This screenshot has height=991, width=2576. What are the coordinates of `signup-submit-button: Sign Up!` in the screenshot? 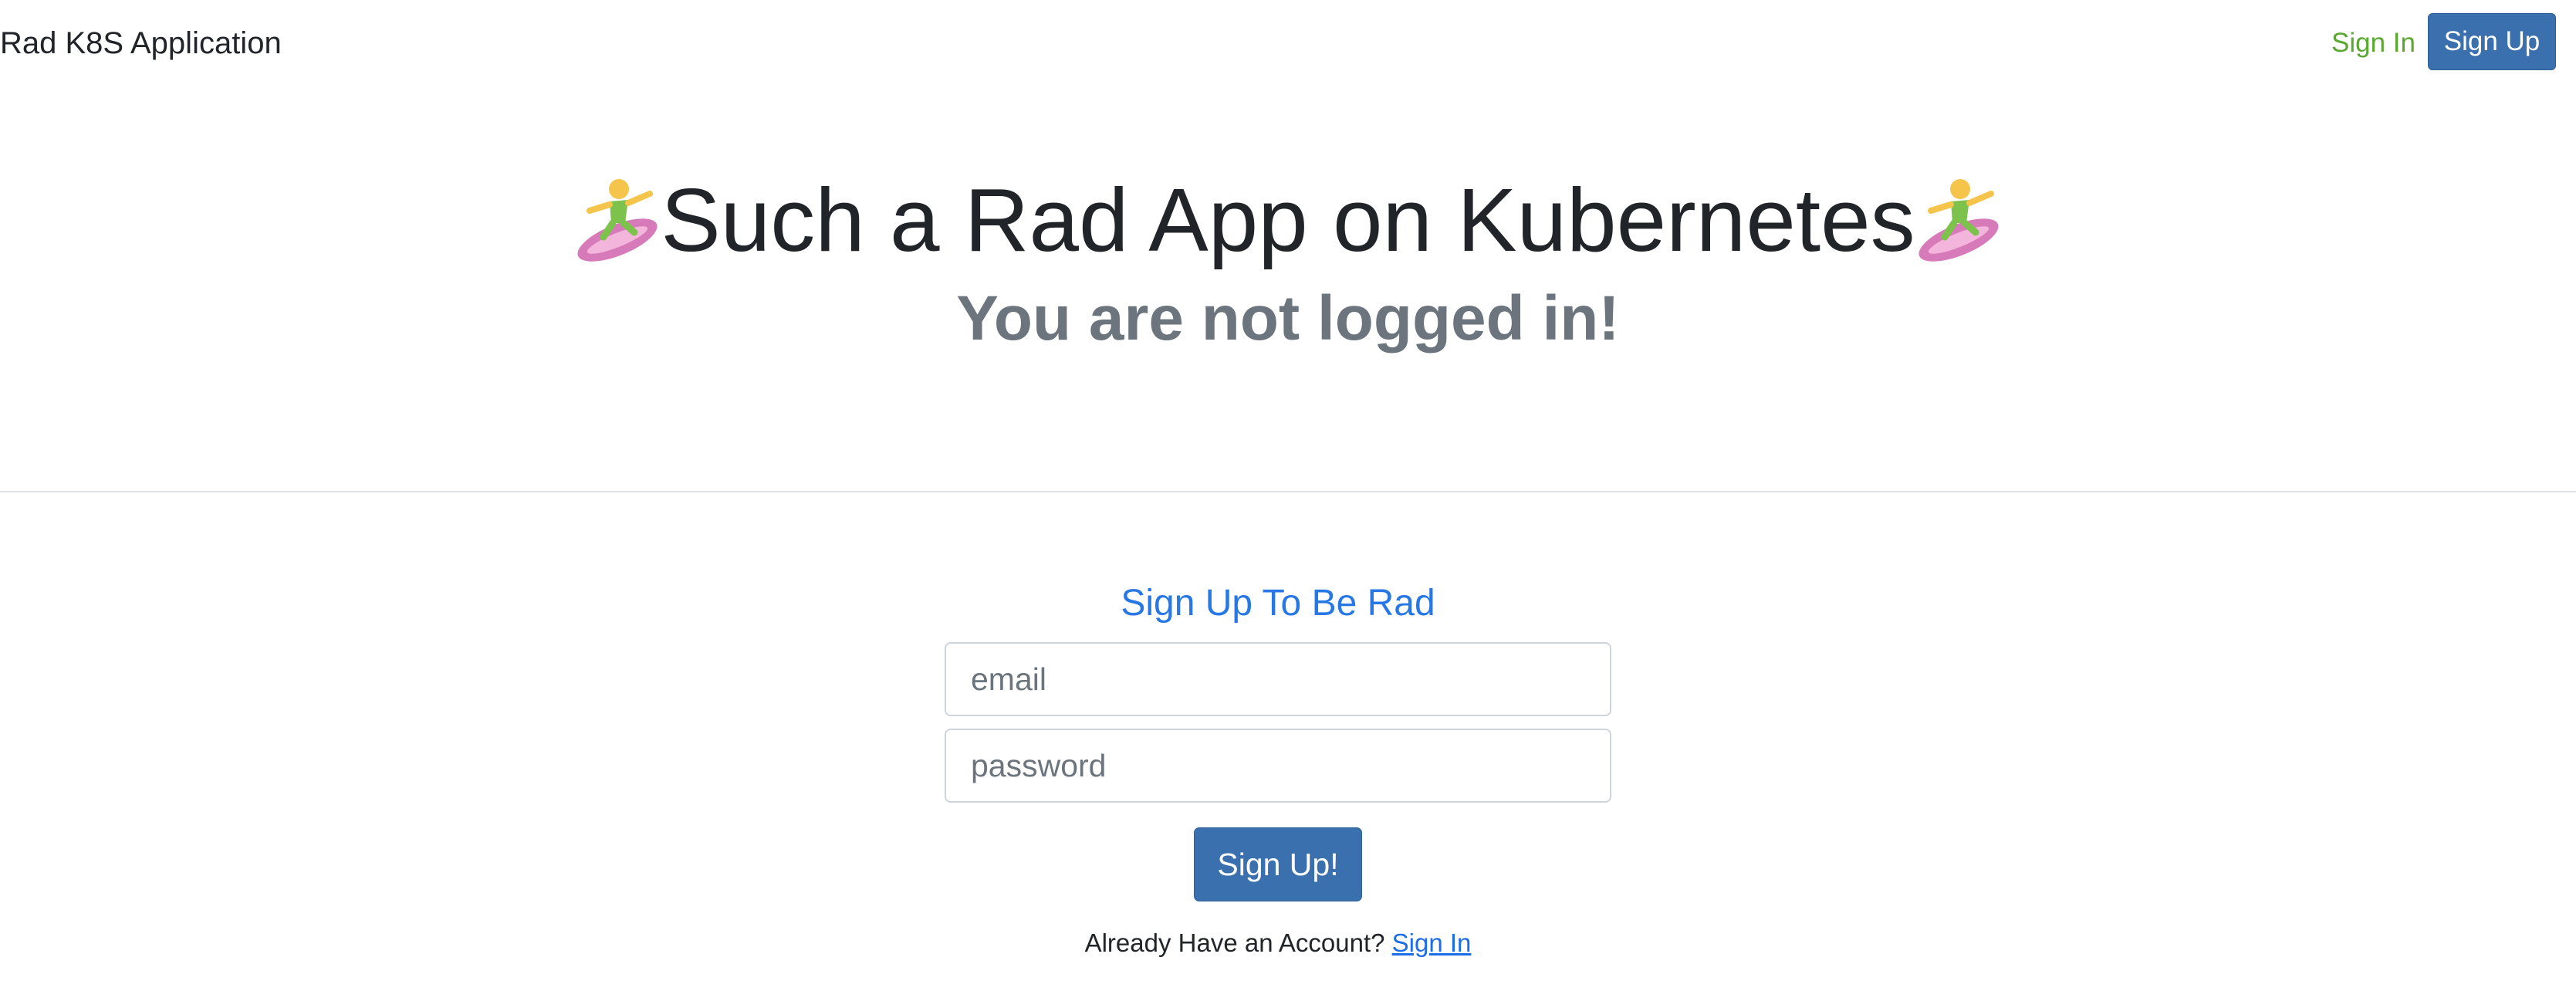 It's located at (1278, 864).